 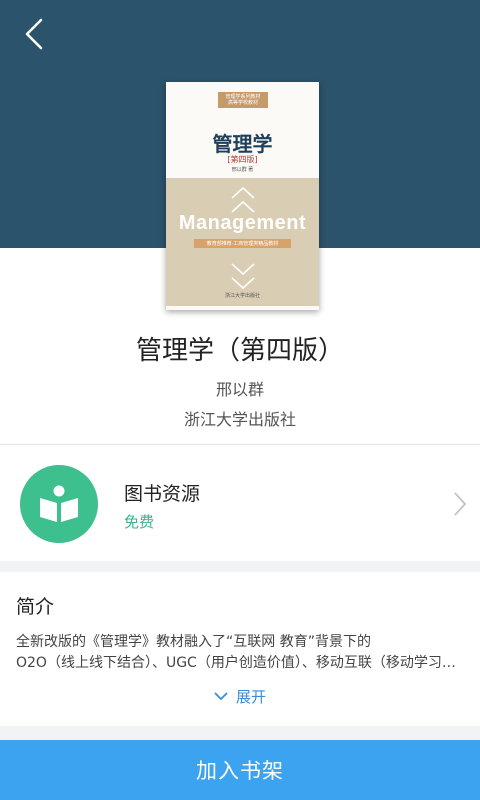 What do you see at coordinates (239, 419) in the screenshot?
I see `book-publisher: 浙江大学出版社` at bounding box center [239, 419].